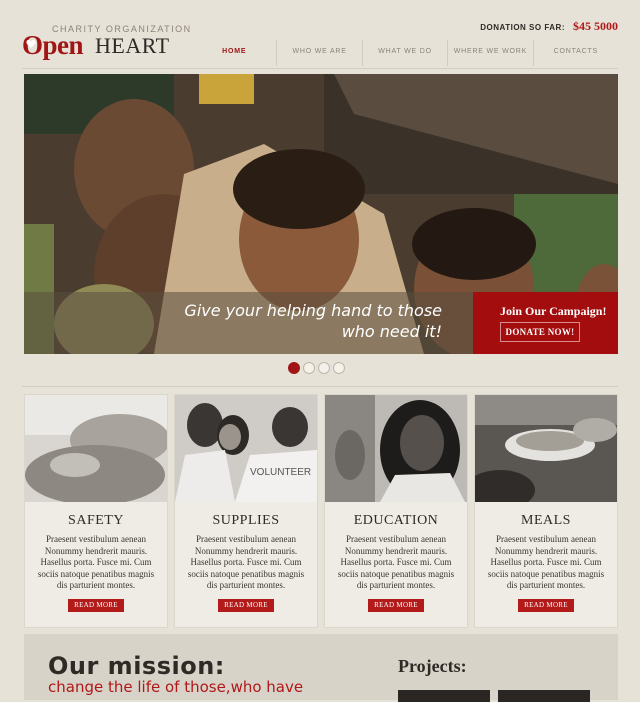  What do you see at coordinates (176, 687) in the screenshot?
I see `mission-subtitle: change the life of those,who have` at bounding box center [176, 687].